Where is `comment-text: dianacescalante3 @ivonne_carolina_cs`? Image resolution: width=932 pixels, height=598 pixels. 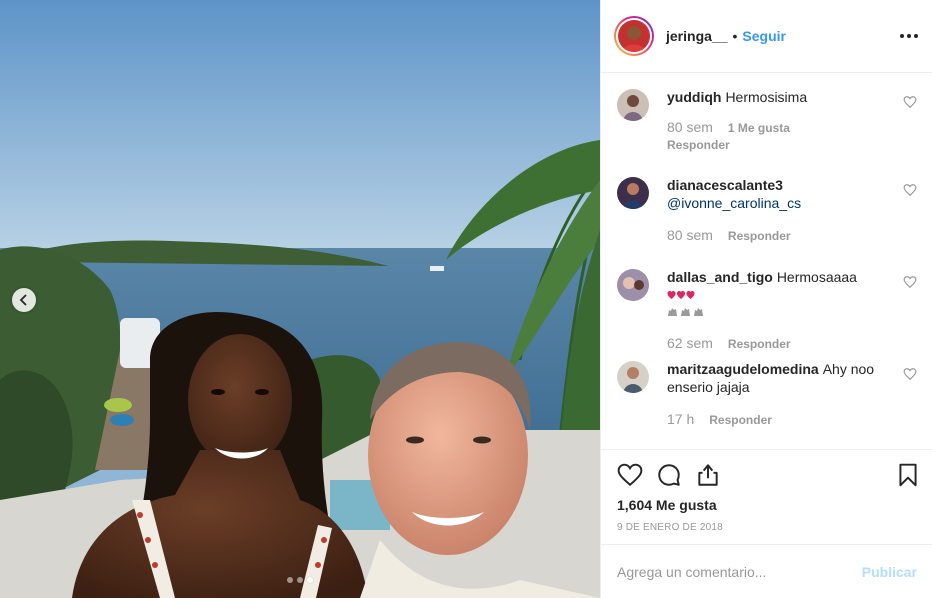
comment-text: dianacescalante3 @ivonne_carolina_cs is located at coordinates (773, 194).